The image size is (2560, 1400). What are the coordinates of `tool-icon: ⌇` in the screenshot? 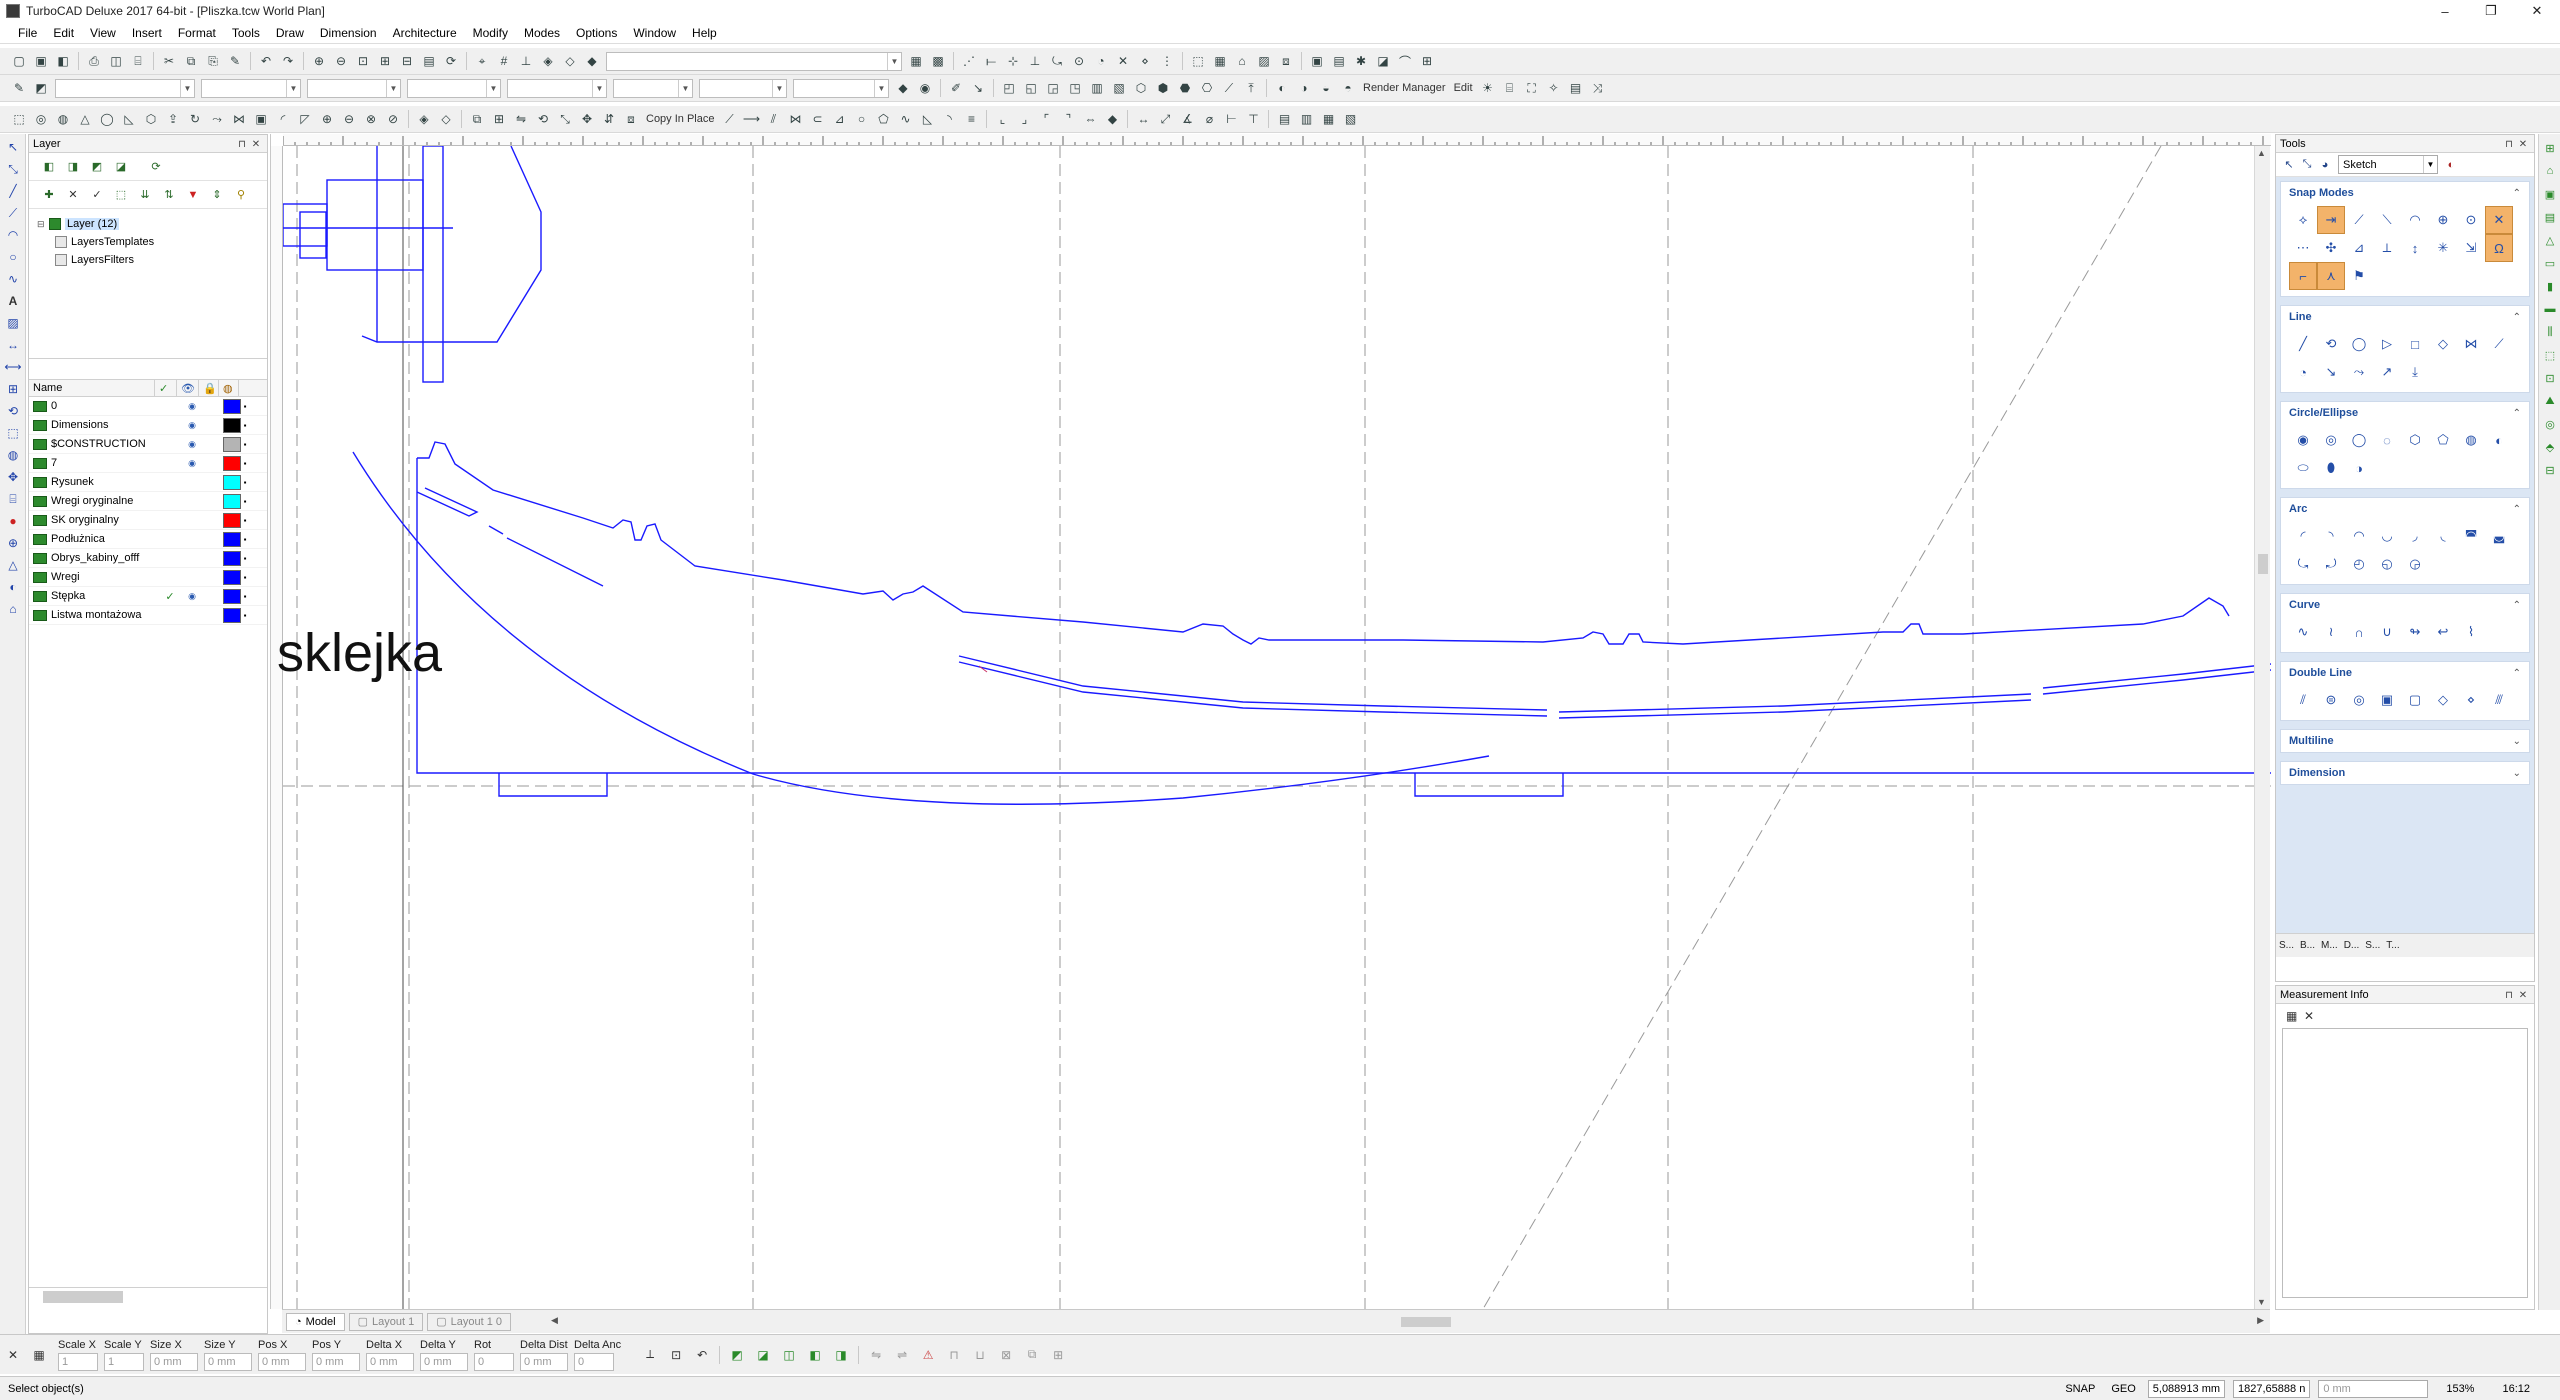 It's located at (2471, 632).